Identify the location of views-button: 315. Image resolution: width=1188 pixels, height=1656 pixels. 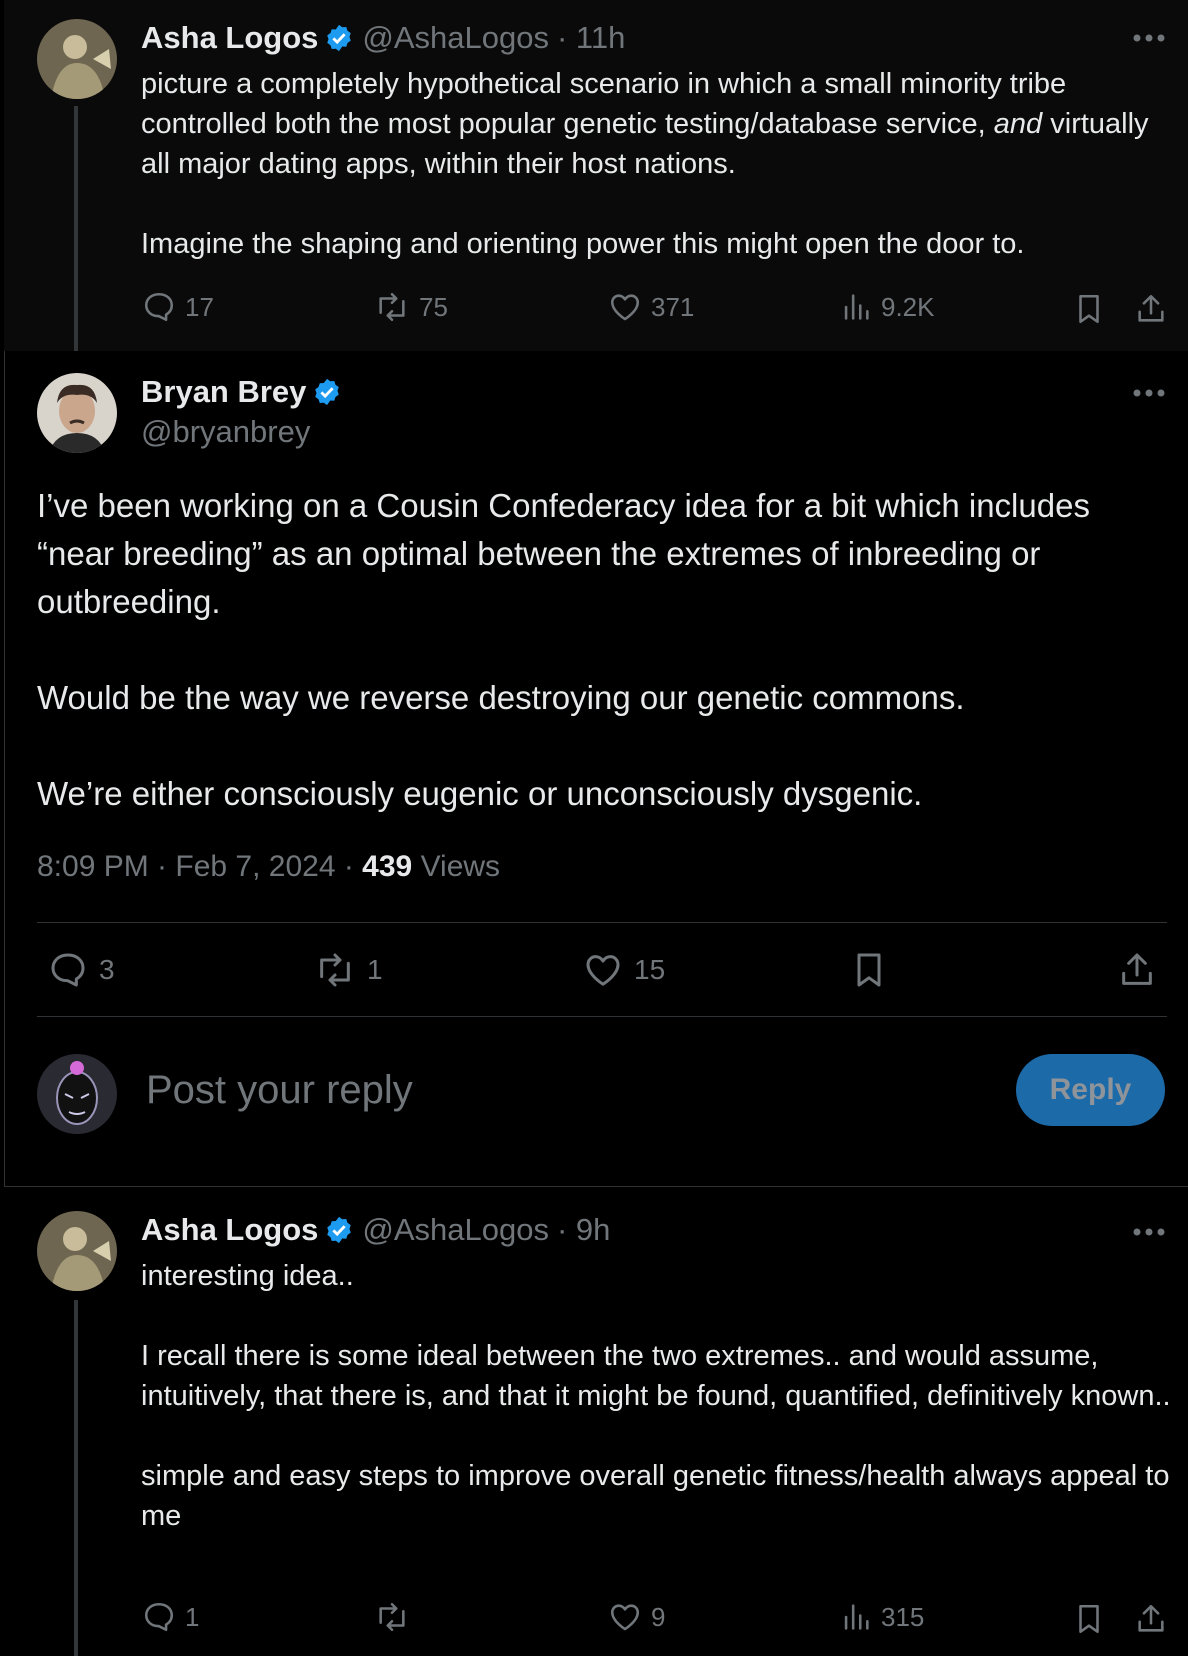
(881, 1617).